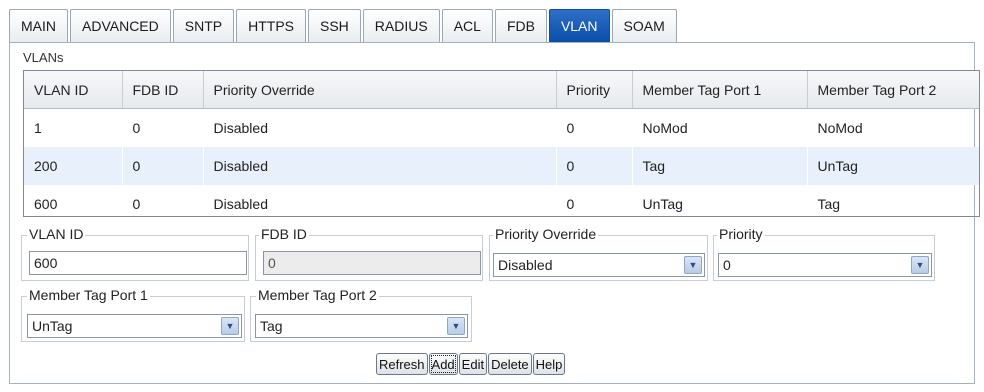 The height and width of the screenshot is (392, 984). Describe the element at coordinates (402, 364) in the screenshot. I see `refresh-button: Refresh` at that location.